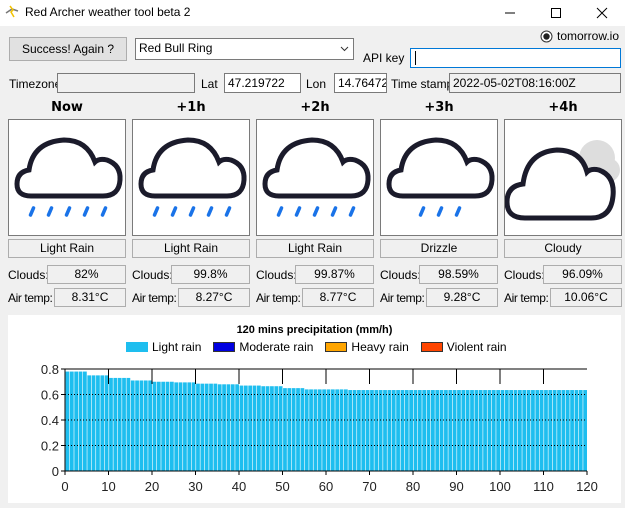 The height and width of the screenshot is (508, 625). Describe the element at coordinates (244, 49) in the screenshot. I see `location-select: Red Bull Ring` at that location.